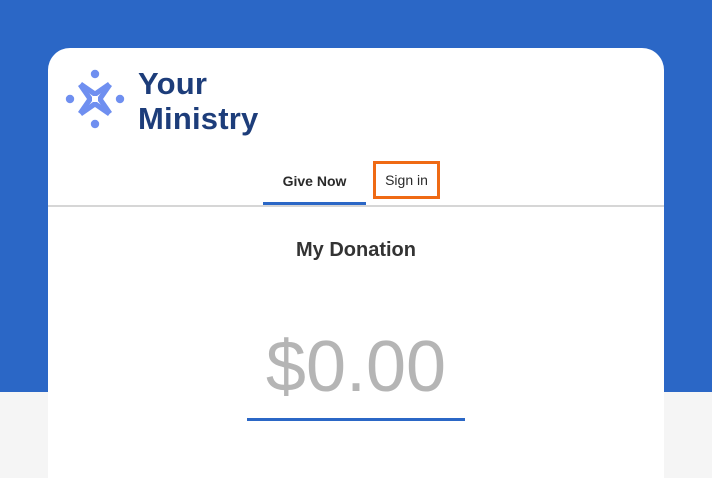 This screenshot has height=478, width=712. What do you see at coordinates (356, 367) in the screenshot?
I see `donation-amount-input: $0.00` at bounding box center [356, 367].